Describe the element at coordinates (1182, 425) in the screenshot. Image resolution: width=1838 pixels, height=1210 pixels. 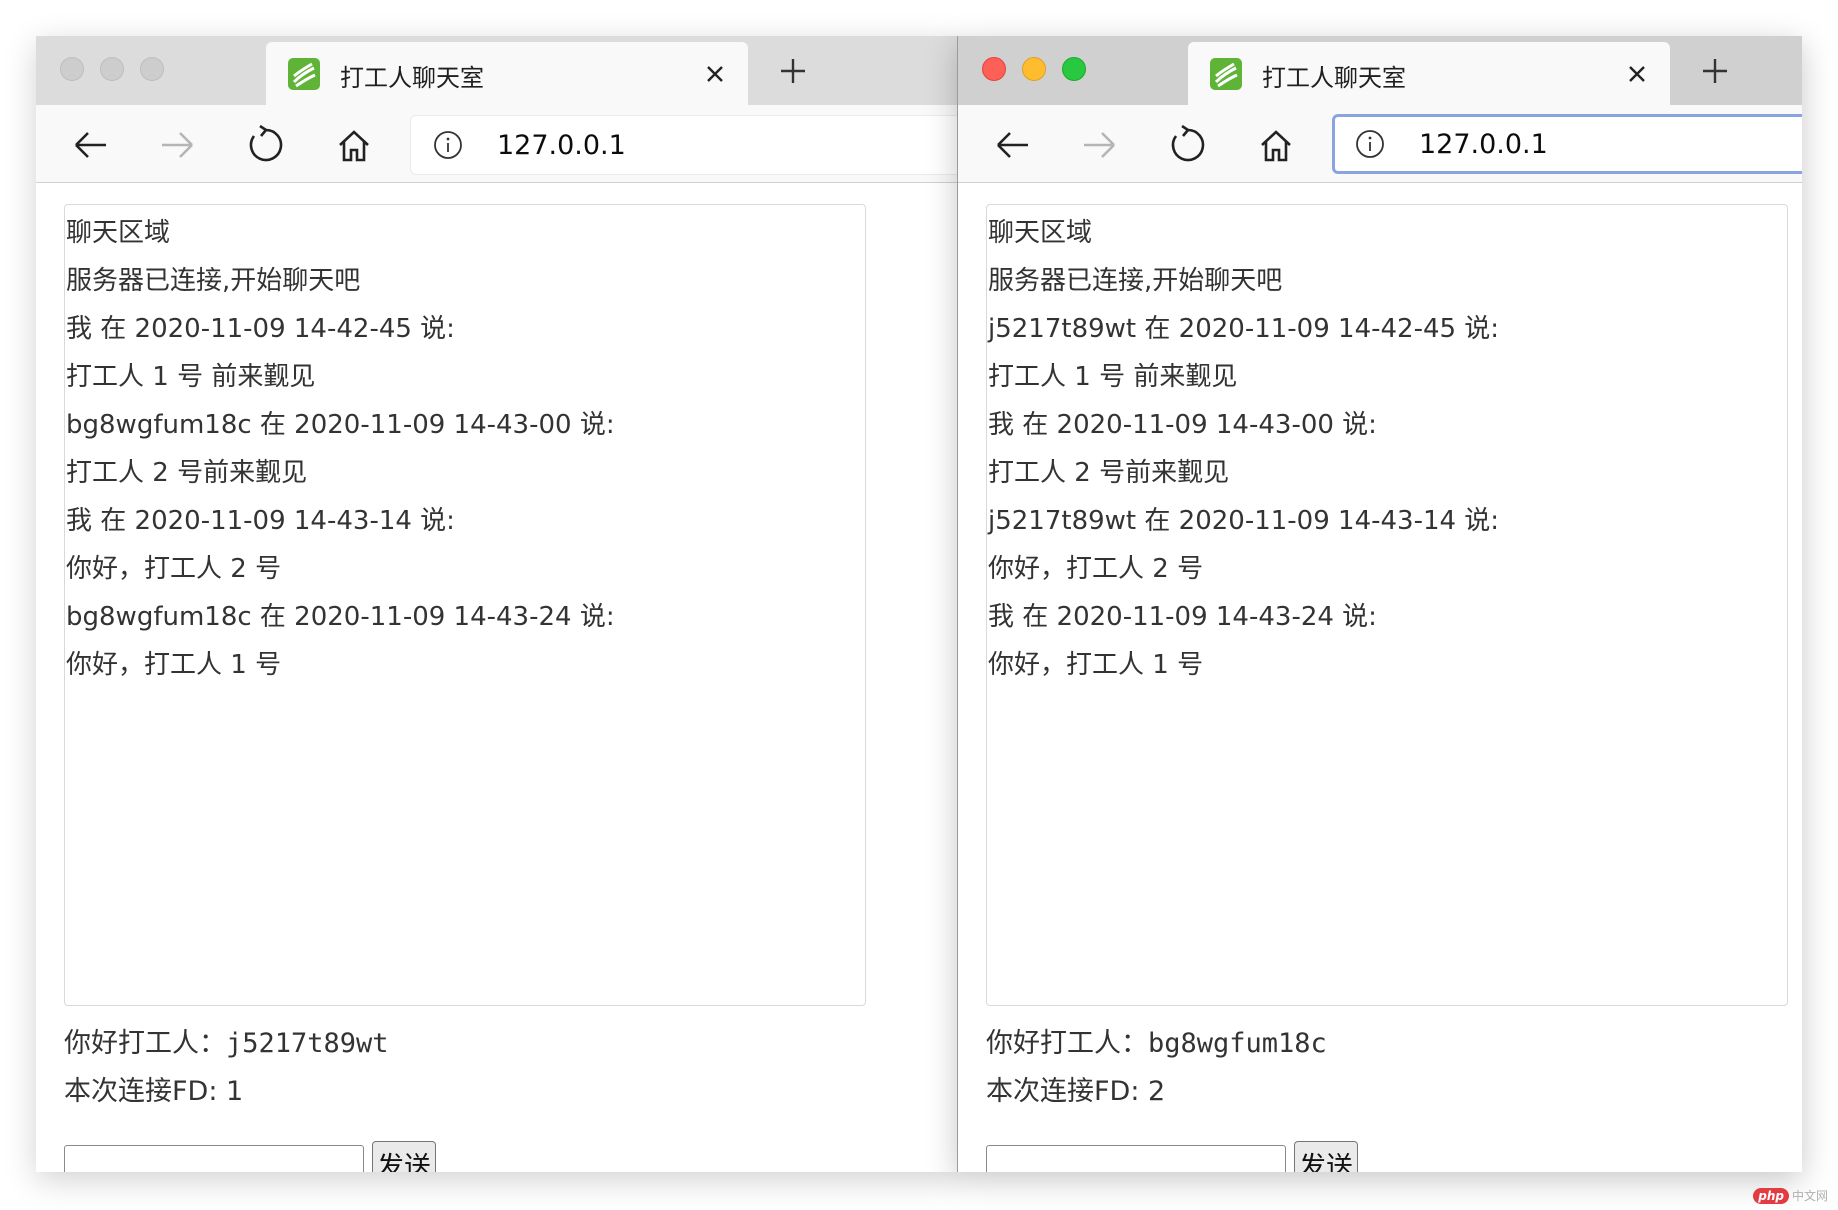
I see `chat-line: 我 在 2020-11-09 14-43-00 说:` at that location.